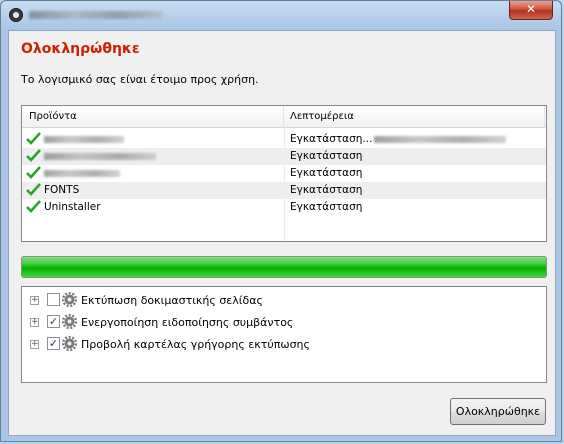 This screenshot has width=564, height=444. What do you see at coordinates (53, 321) in the screenshot?
I see `checkbox-event-notification: ✓` at bounding box center [53, 321].